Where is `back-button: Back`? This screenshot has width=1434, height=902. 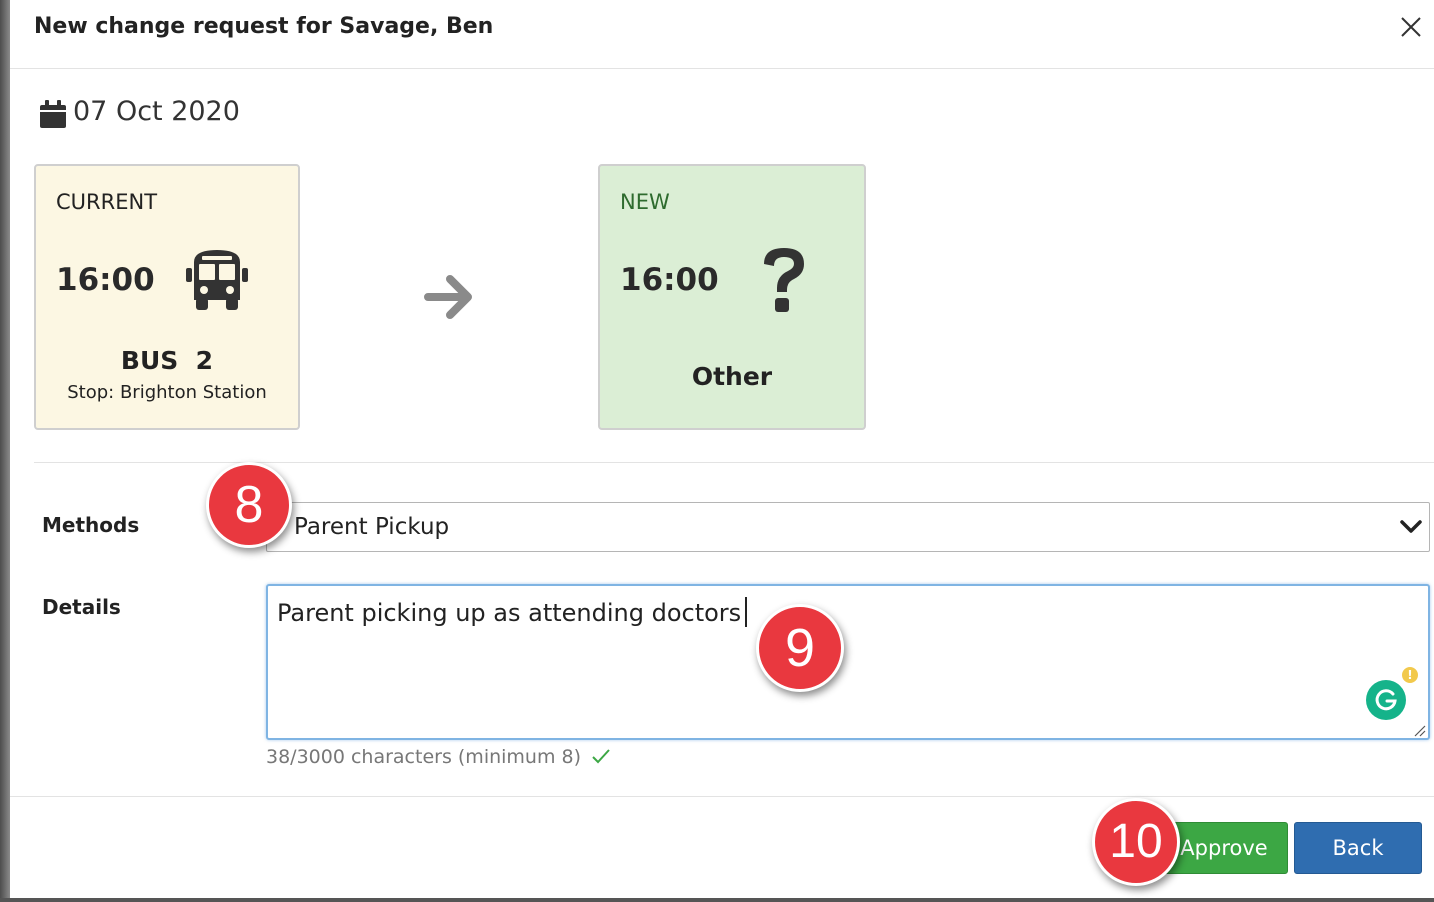
back-button: Back is located at coordinates (1358, 848).